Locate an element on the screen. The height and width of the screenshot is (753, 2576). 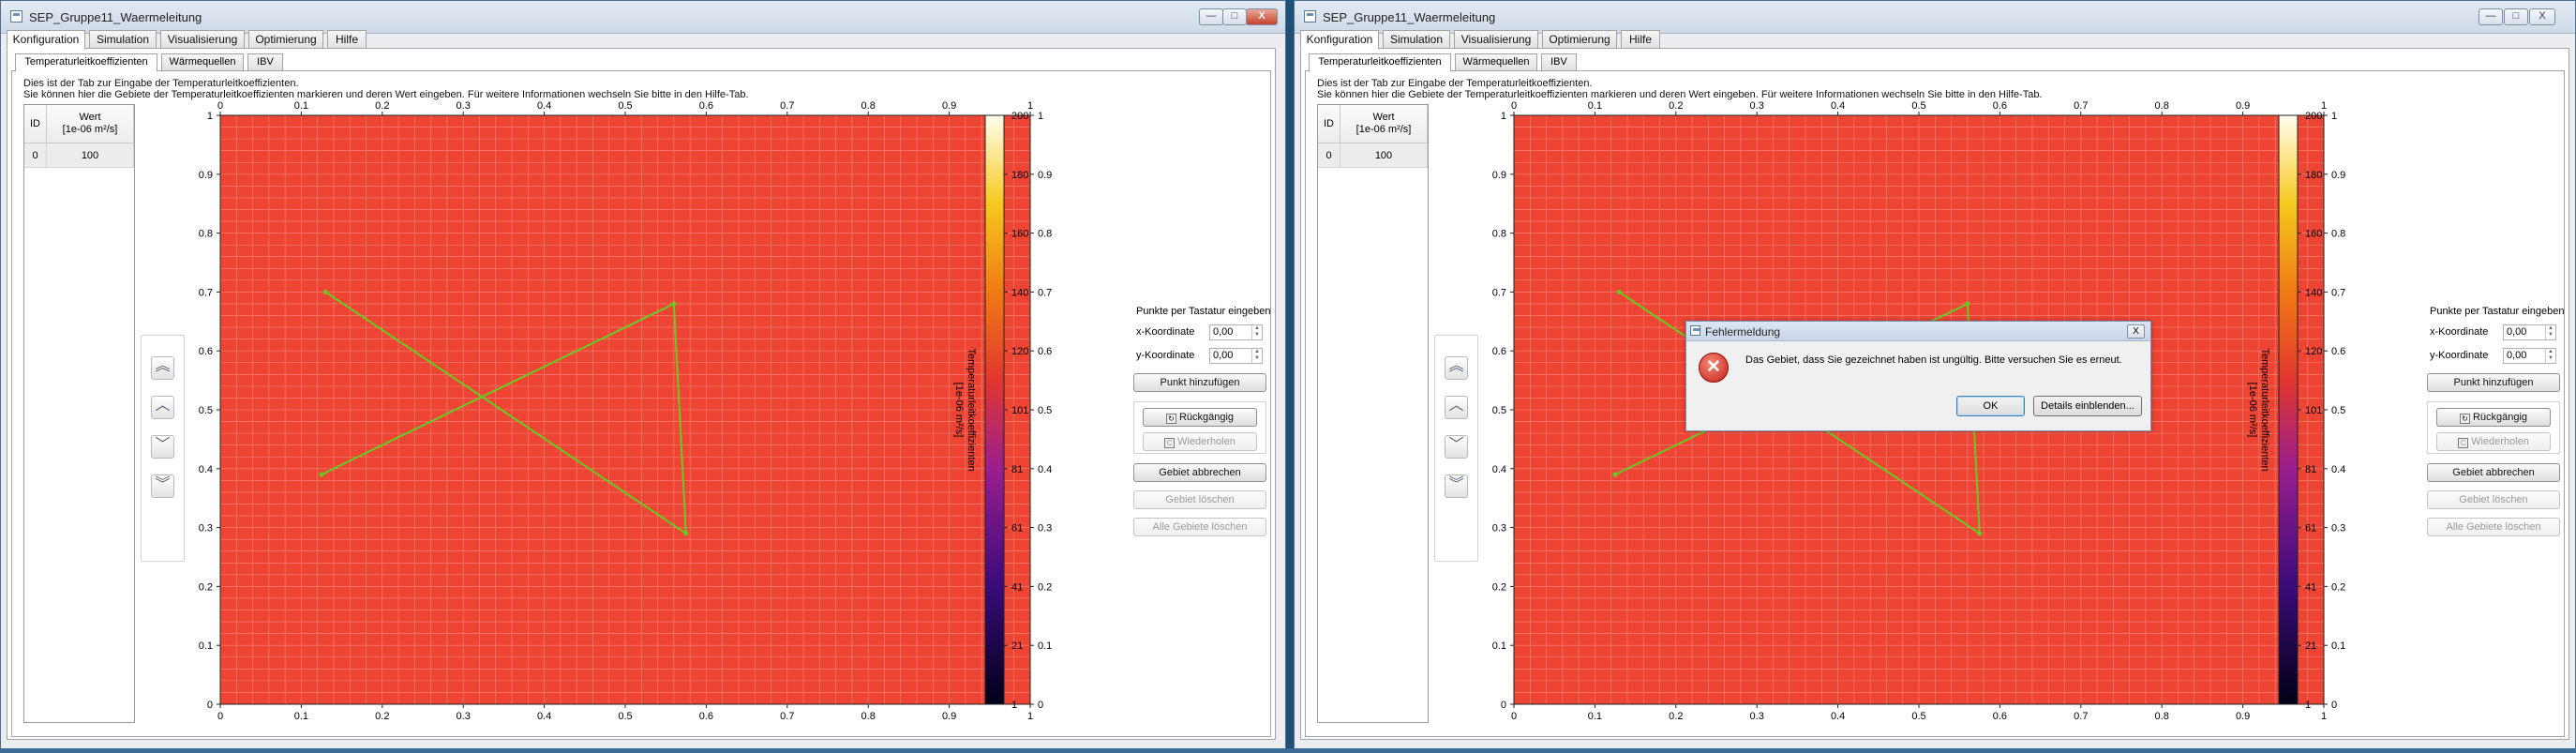
y-tick-label-right: 0.7 is located at coordinates (2338, 292).